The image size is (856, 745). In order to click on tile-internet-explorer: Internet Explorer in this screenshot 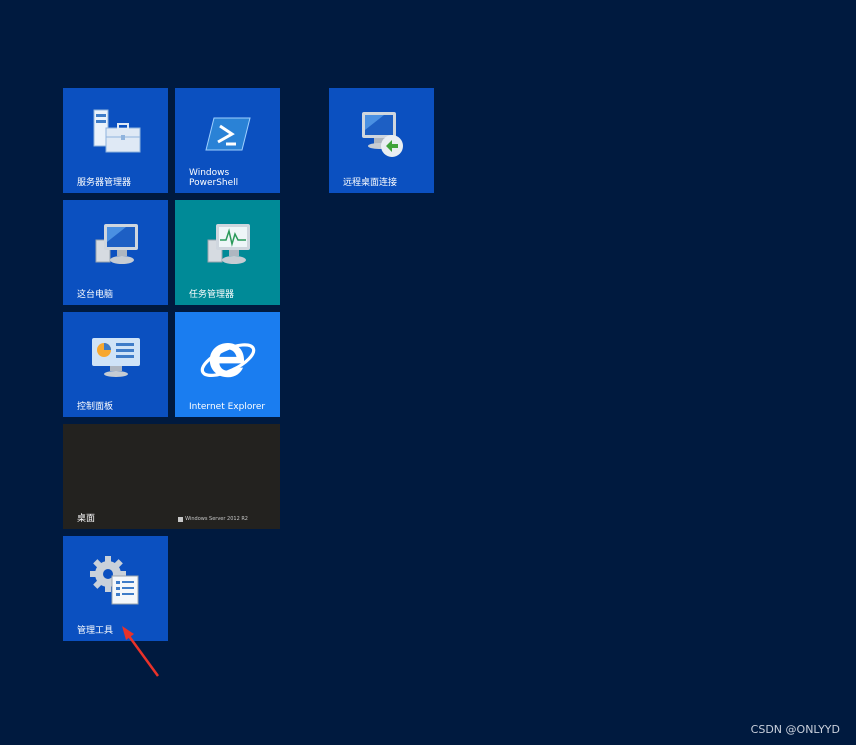, I will do `click(227, 364)`.